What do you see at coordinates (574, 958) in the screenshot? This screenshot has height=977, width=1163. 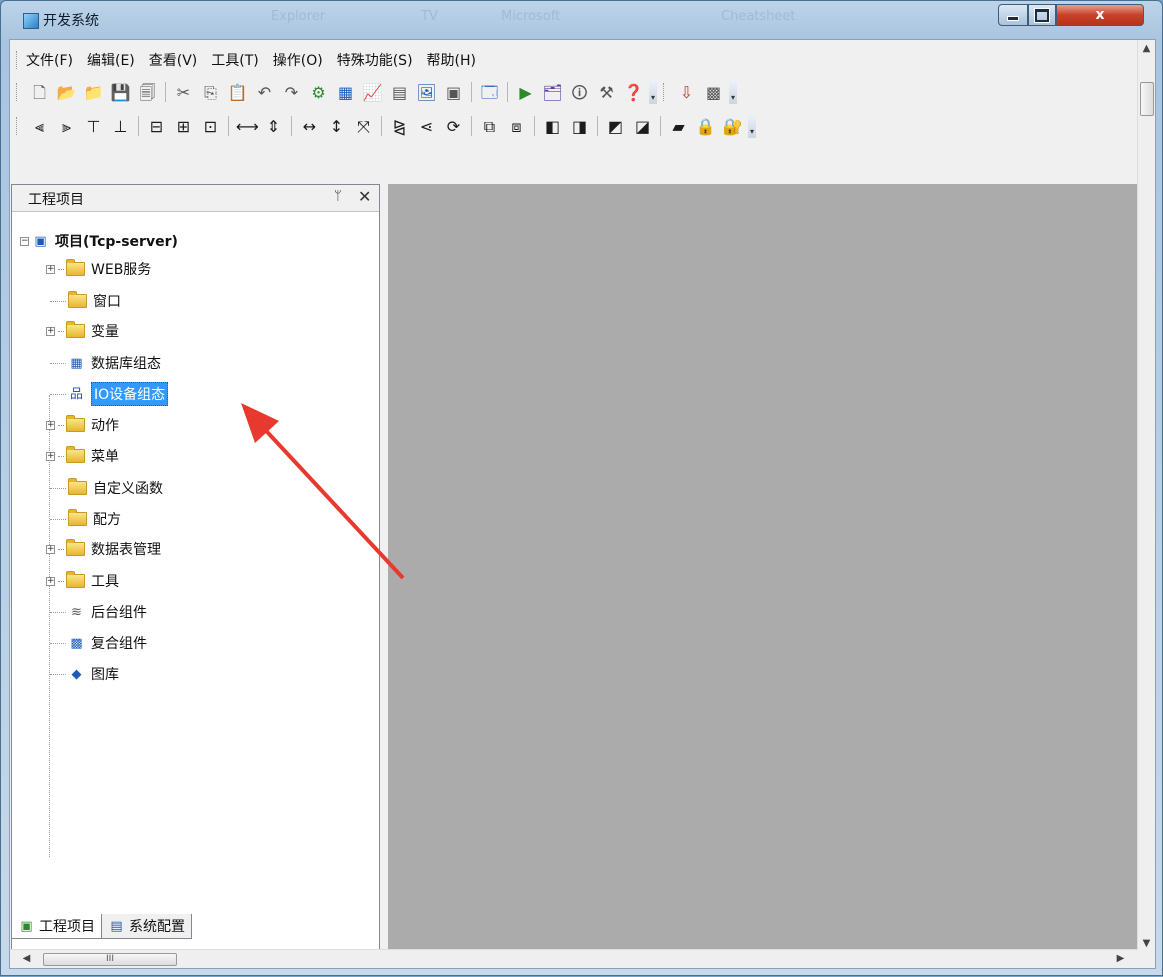 I see `horizontal-scrollbar: ◀ III ▶` at bounding box center [574, 958].